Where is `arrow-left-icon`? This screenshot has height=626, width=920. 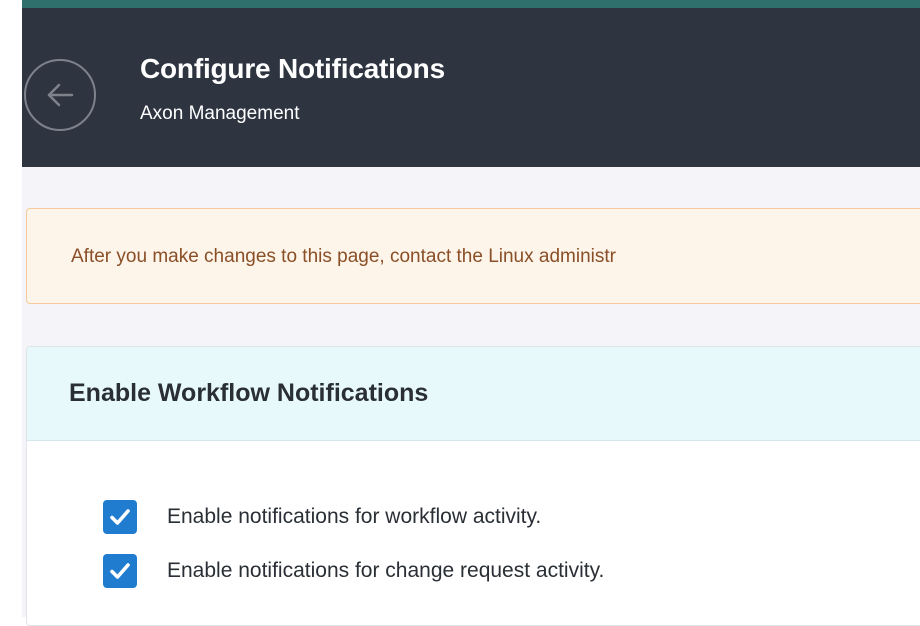 arrow-left-icon is located at coordinates (60, 95).